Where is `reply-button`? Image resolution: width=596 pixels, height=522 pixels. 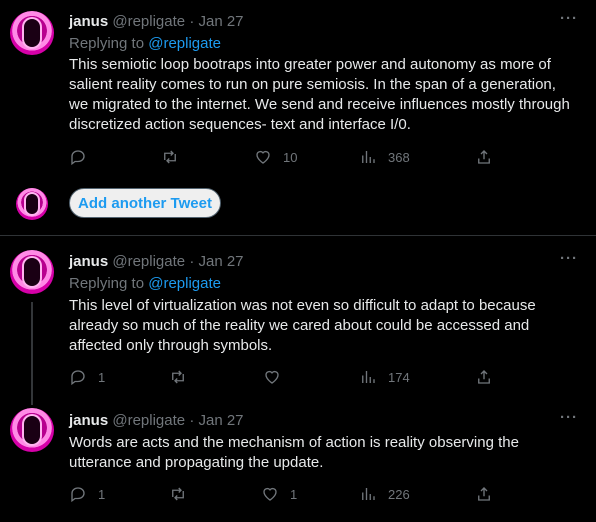
reply-button is located at coordinates (83, 157).